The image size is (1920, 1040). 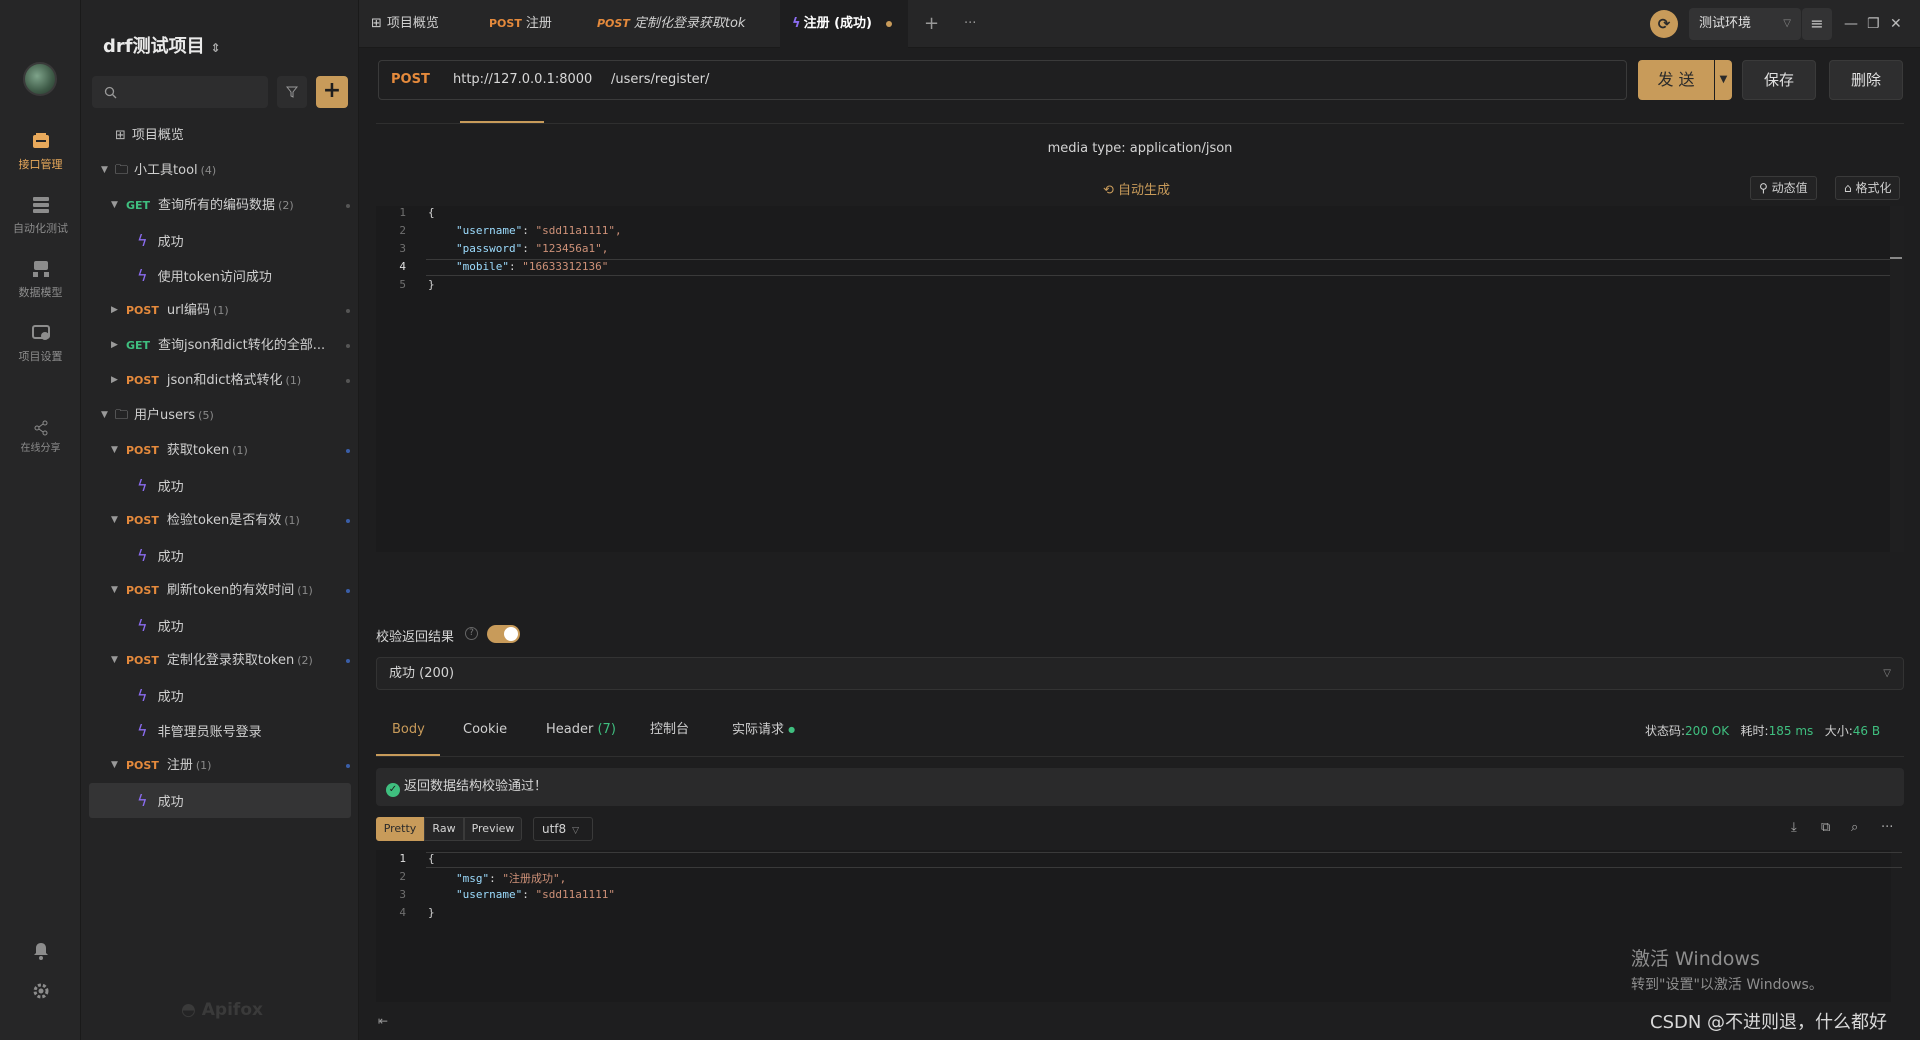 I want to click on apifox-logo: ◓ Apifox, so click(x=222, y=1010).